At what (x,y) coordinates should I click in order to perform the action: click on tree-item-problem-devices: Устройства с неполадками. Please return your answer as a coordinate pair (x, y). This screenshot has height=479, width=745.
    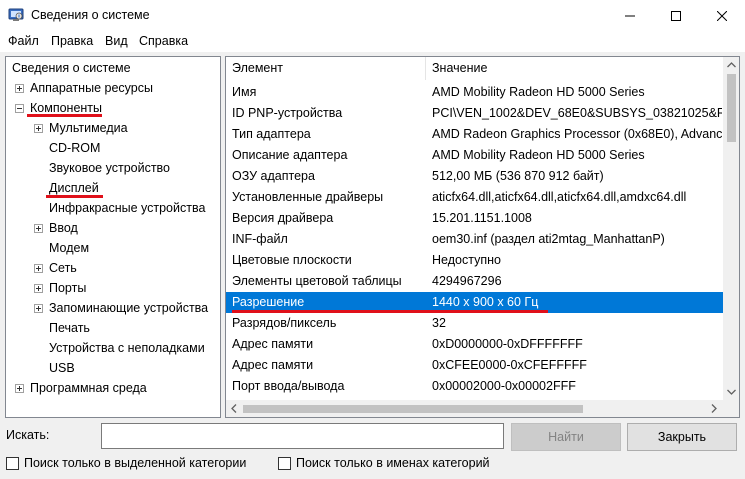
    Looking at the image, I should click on (127, 348).